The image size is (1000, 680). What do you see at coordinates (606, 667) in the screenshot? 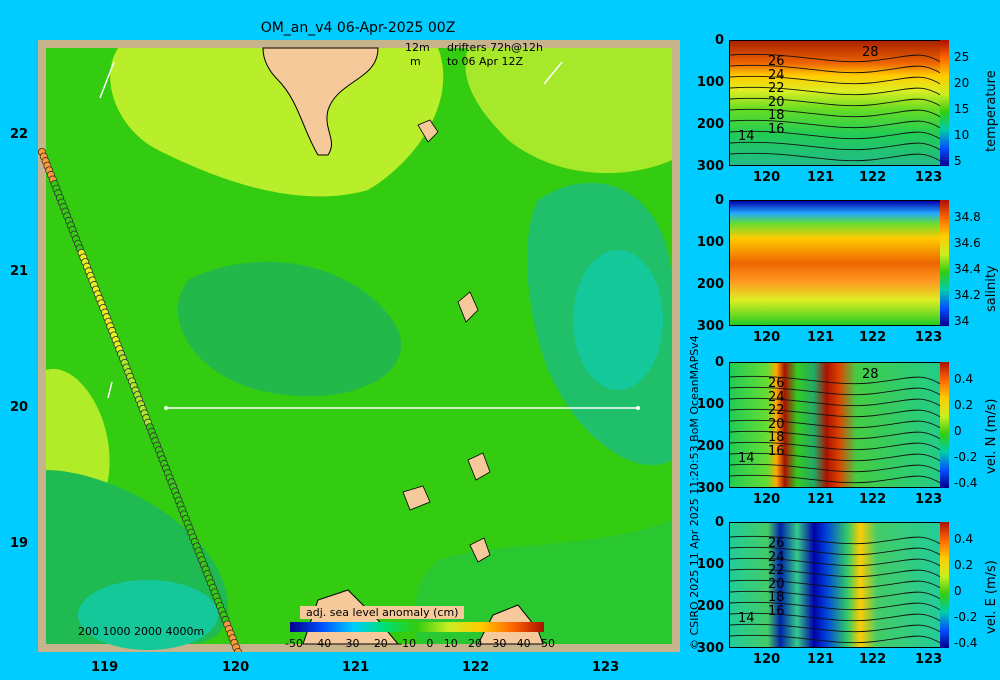
I see `map-x-tick: 123` at bounding box center [606, 667].